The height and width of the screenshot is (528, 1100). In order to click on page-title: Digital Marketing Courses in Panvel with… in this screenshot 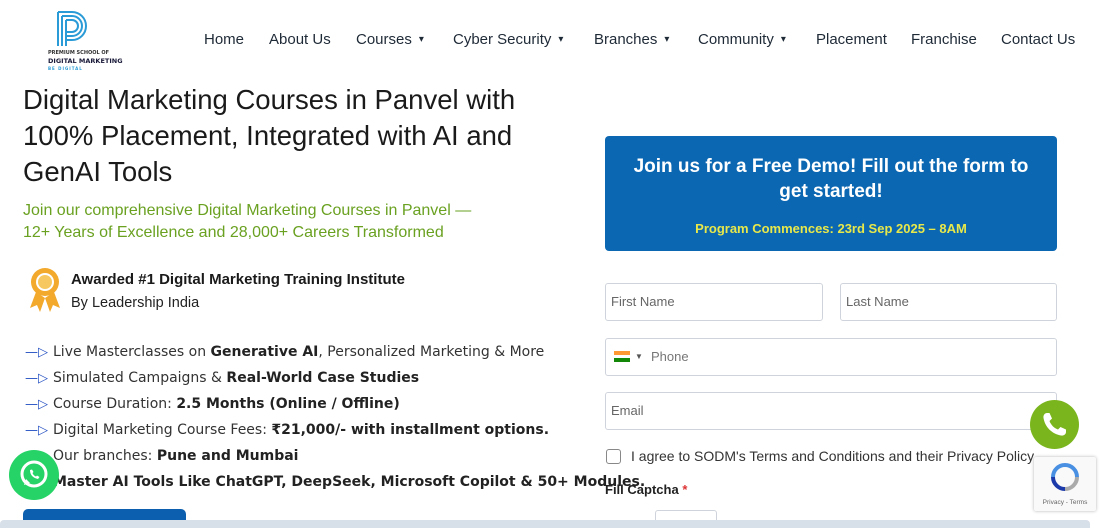, I will do `click(269, 135)`.